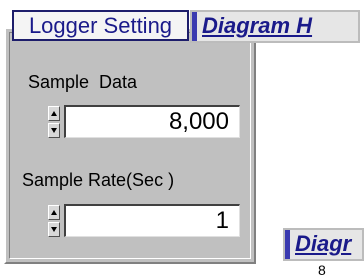 The image size is (364, 278). I want to click on sample-data-label: Sample Data, so click(83, 82).